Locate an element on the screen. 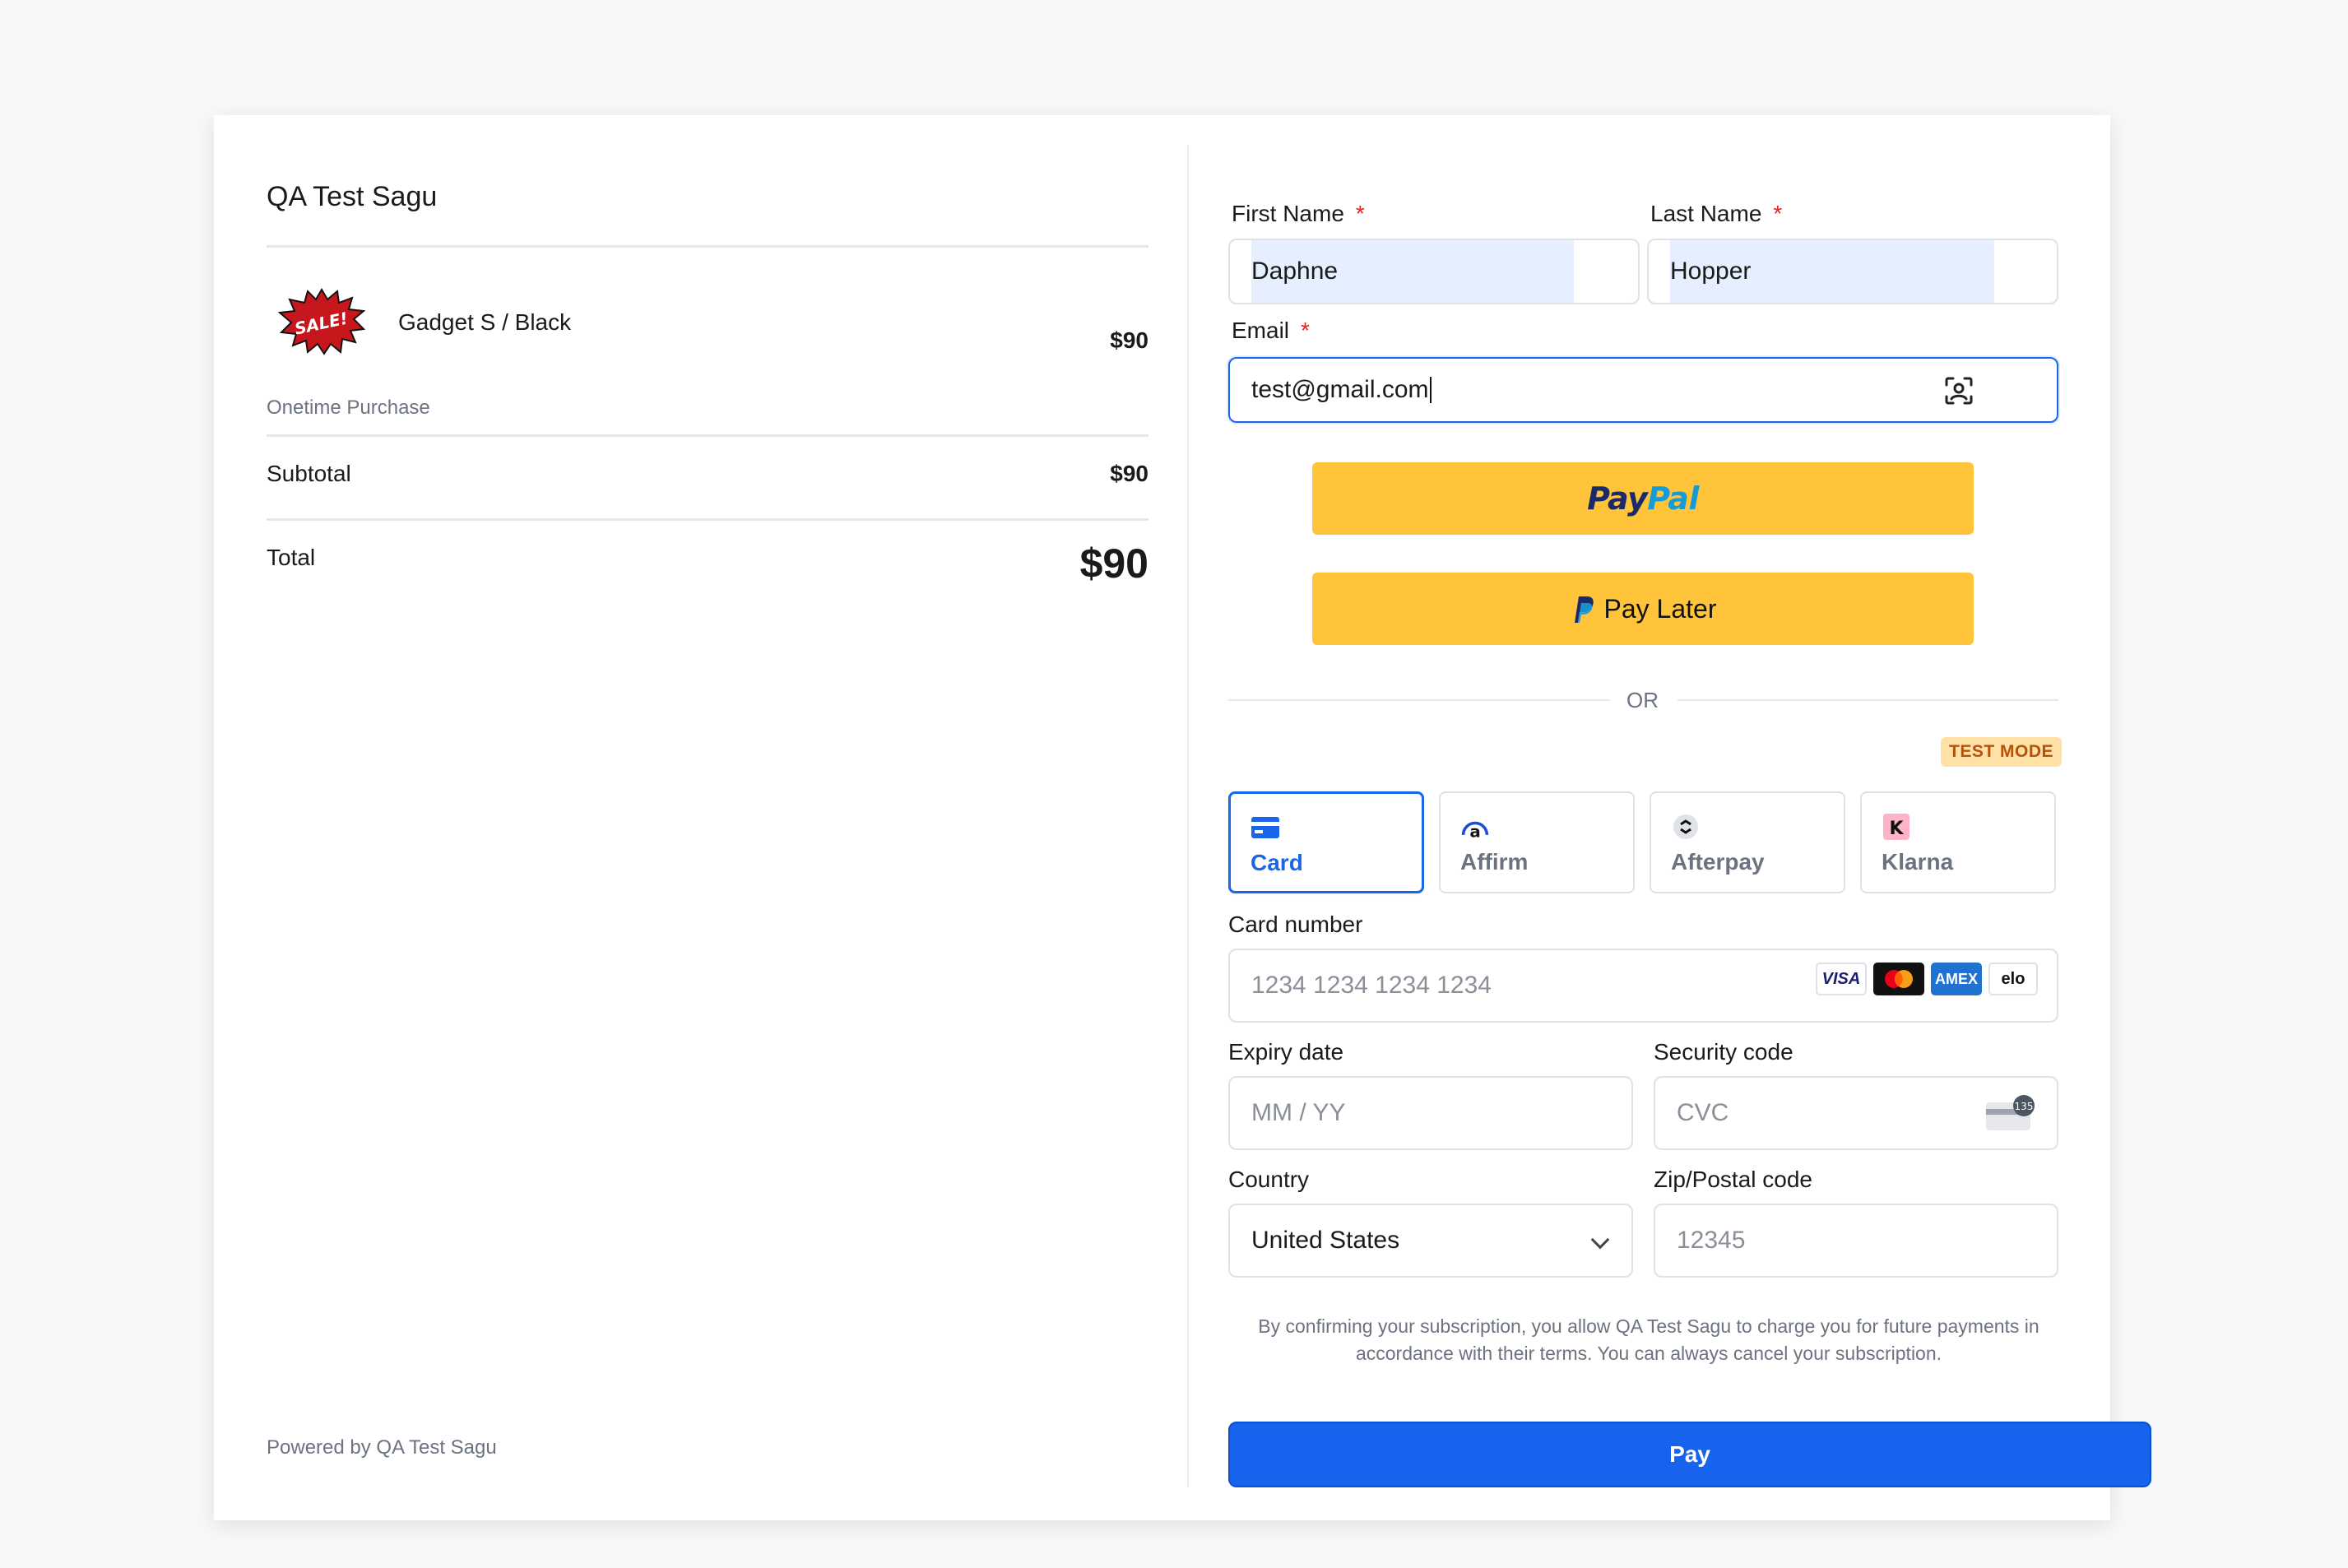 Image resolution: width=2348 pixels, height=1568 pixels. text-caret is located at coordinates (1430, 390).